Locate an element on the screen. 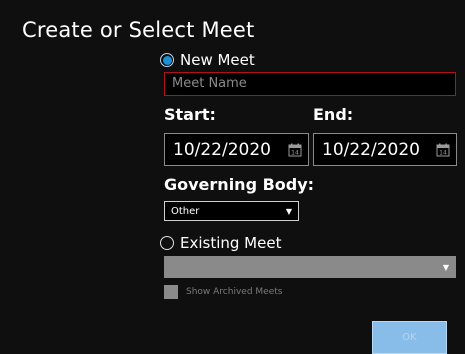 The image size is (465, 354). end-date-value: 10/22/2020 is located at coordinates (371, 149).